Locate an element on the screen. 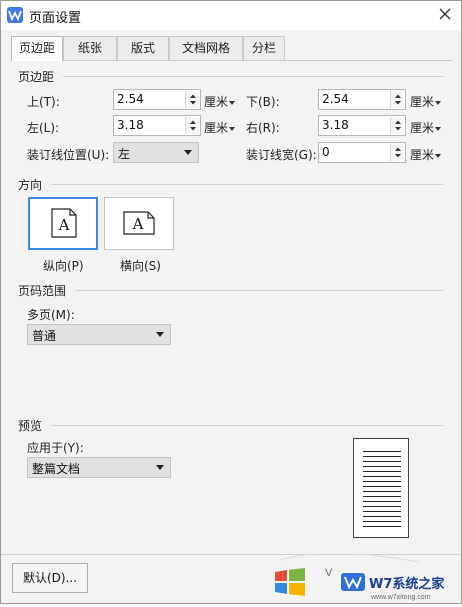 This screenshot has height=607, width=462. portrait-glyph: A is located at coordinates (64, 225).